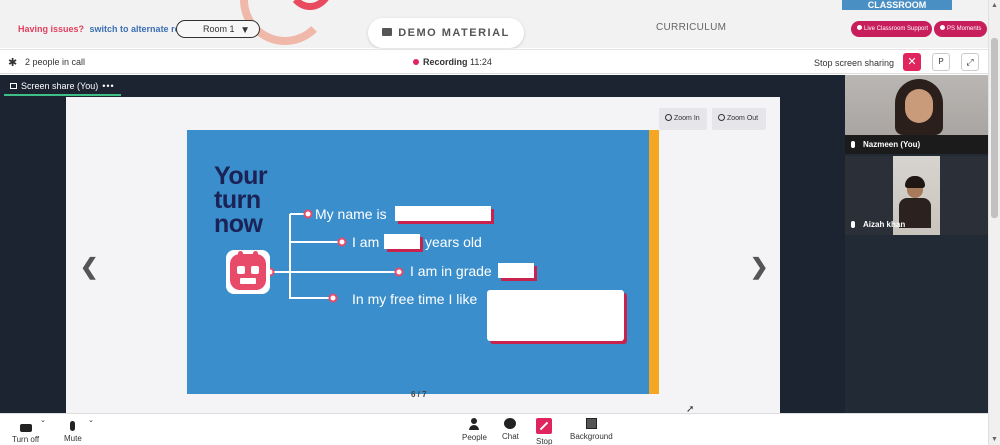 The height and width of the screenshot is (445, 1000). I want to click on screen-share-tab-label: Screen share (You), so click(60, 86).